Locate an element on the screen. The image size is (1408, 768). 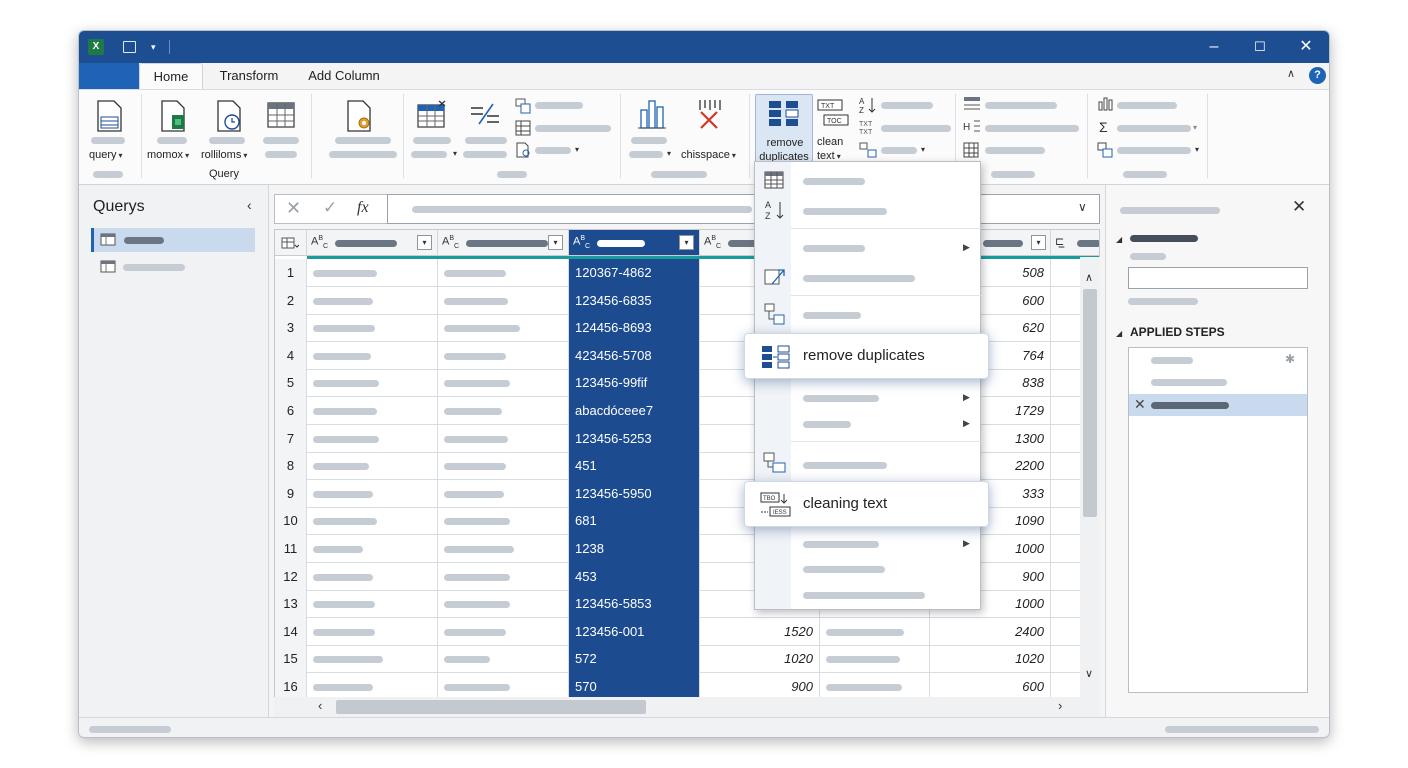
table-row: 14 123456-001 1520 2400 is located at coordinates (687, 631).